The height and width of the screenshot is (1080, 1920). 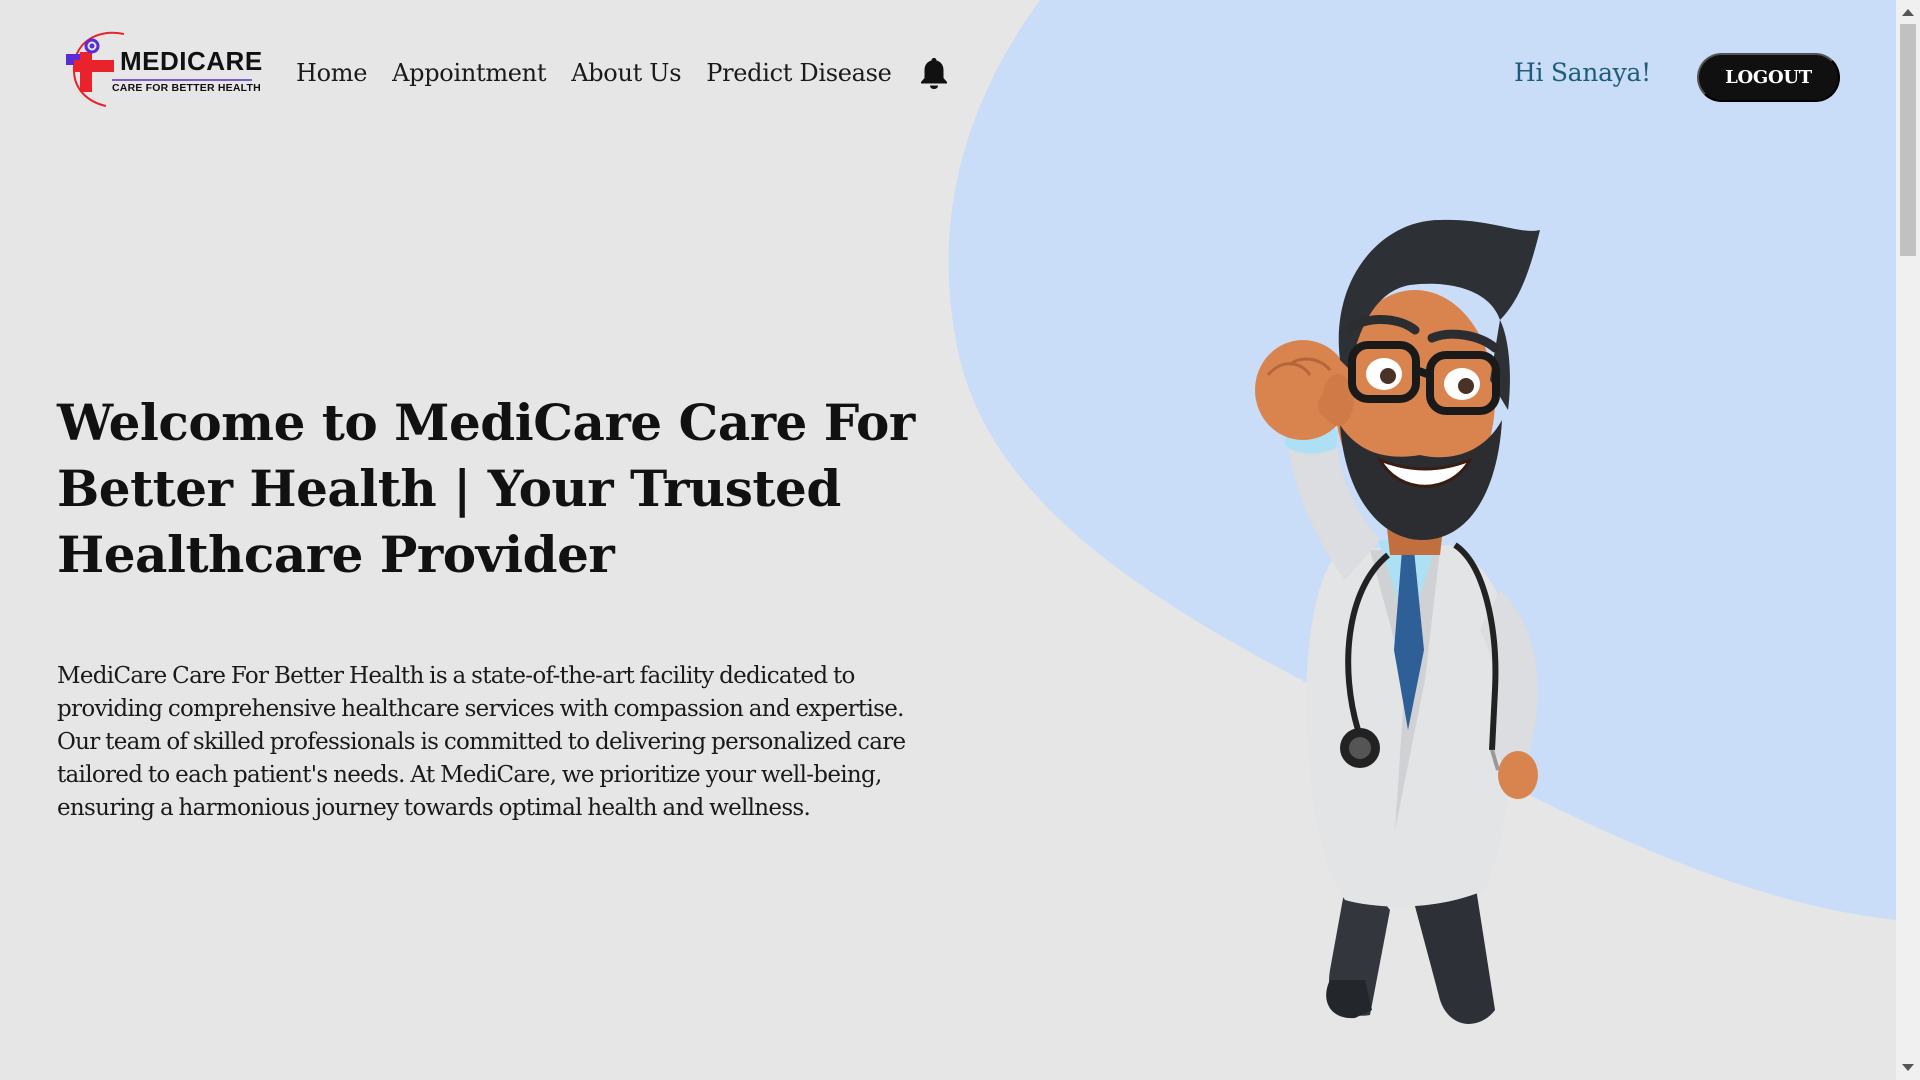 I want to click on nav-about-us-link: About Us, so click(x=626, y=73).